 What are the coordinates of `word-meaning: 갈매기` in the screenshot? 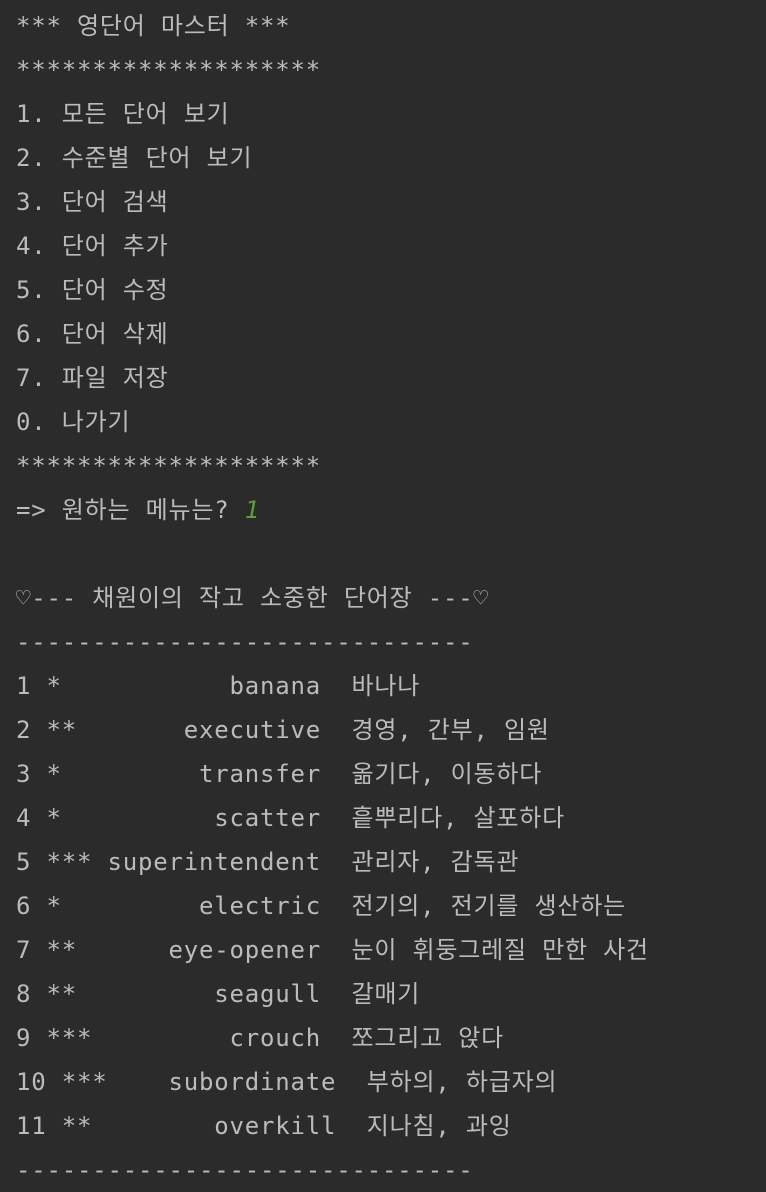 It's located at (386, 994).